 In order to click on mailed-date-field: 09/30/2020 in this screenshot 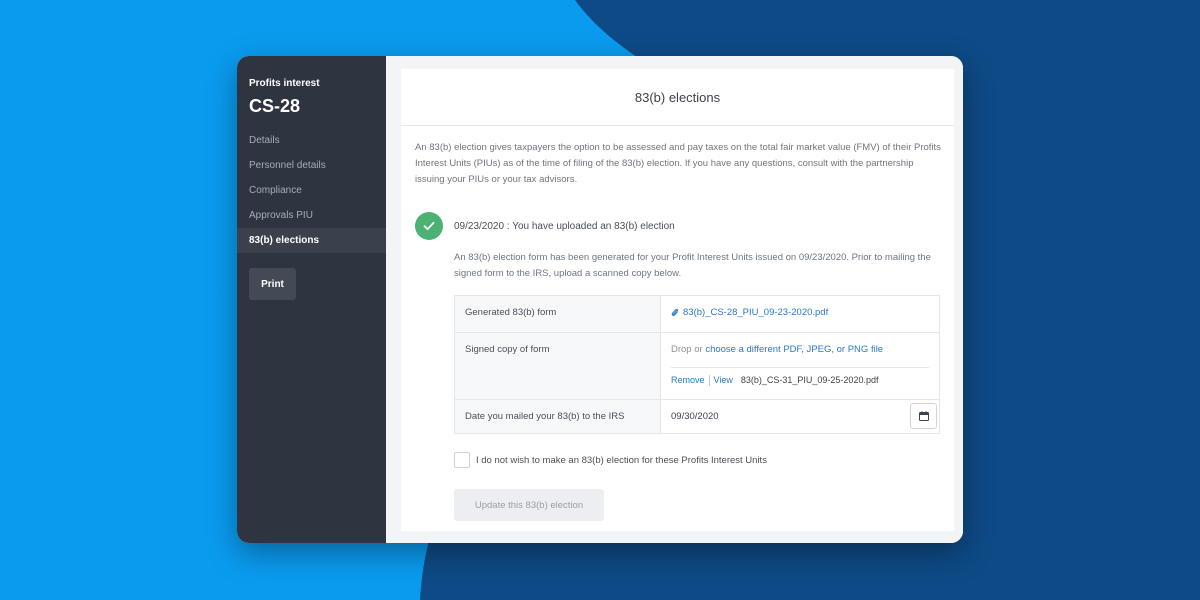, I will do `click(800, 416)`.